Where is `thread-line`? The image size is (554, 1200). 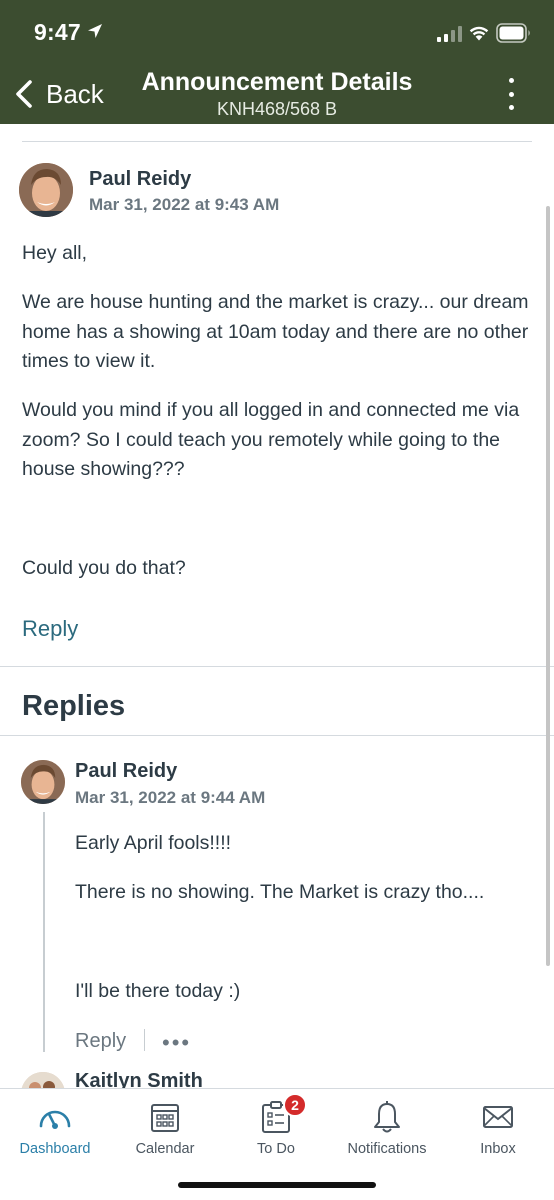 thread-line is located at coordinates (44, 932).